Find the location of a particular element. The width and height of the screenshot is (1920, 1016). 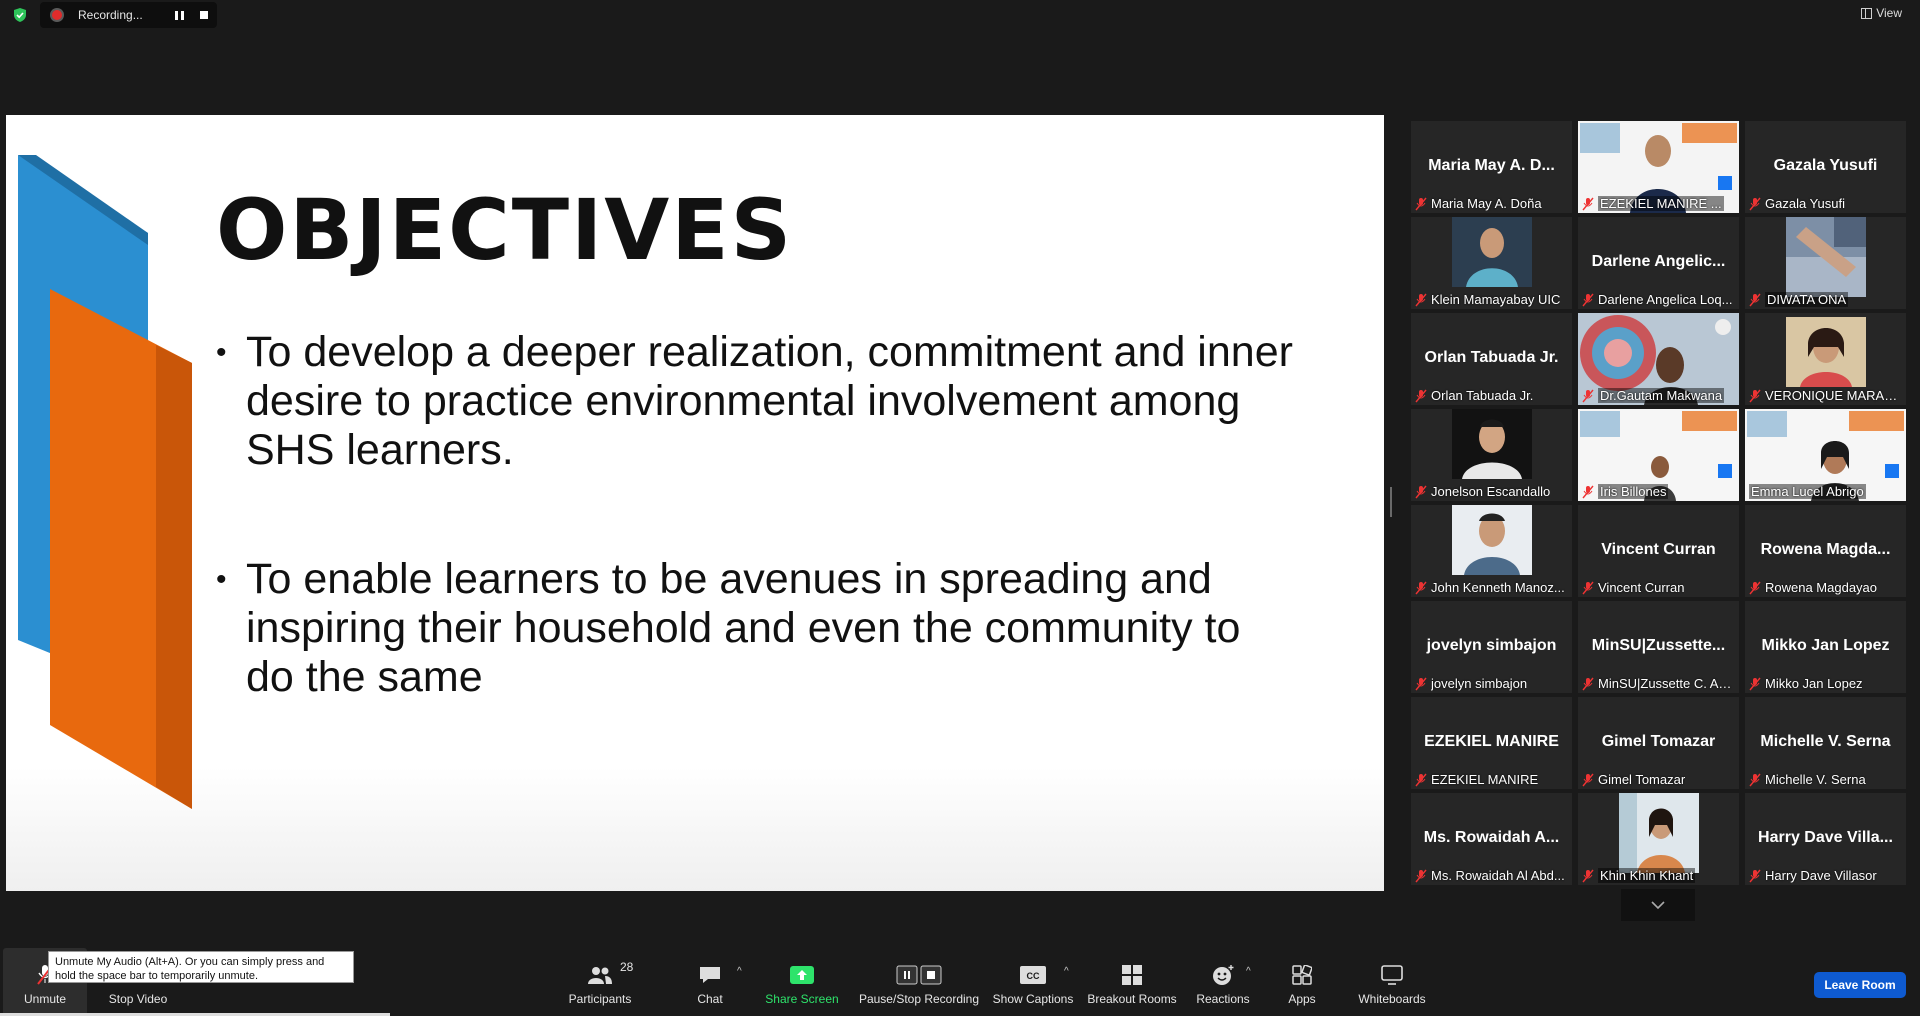

whiteboards-label: Whiteboards is located at coordinates (1392, 999).